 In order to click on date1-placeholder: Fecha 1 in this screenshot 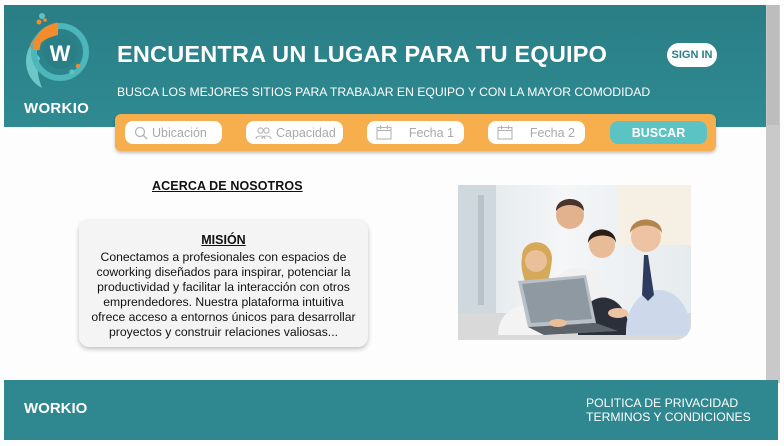, I will do `click(431, 132)`.